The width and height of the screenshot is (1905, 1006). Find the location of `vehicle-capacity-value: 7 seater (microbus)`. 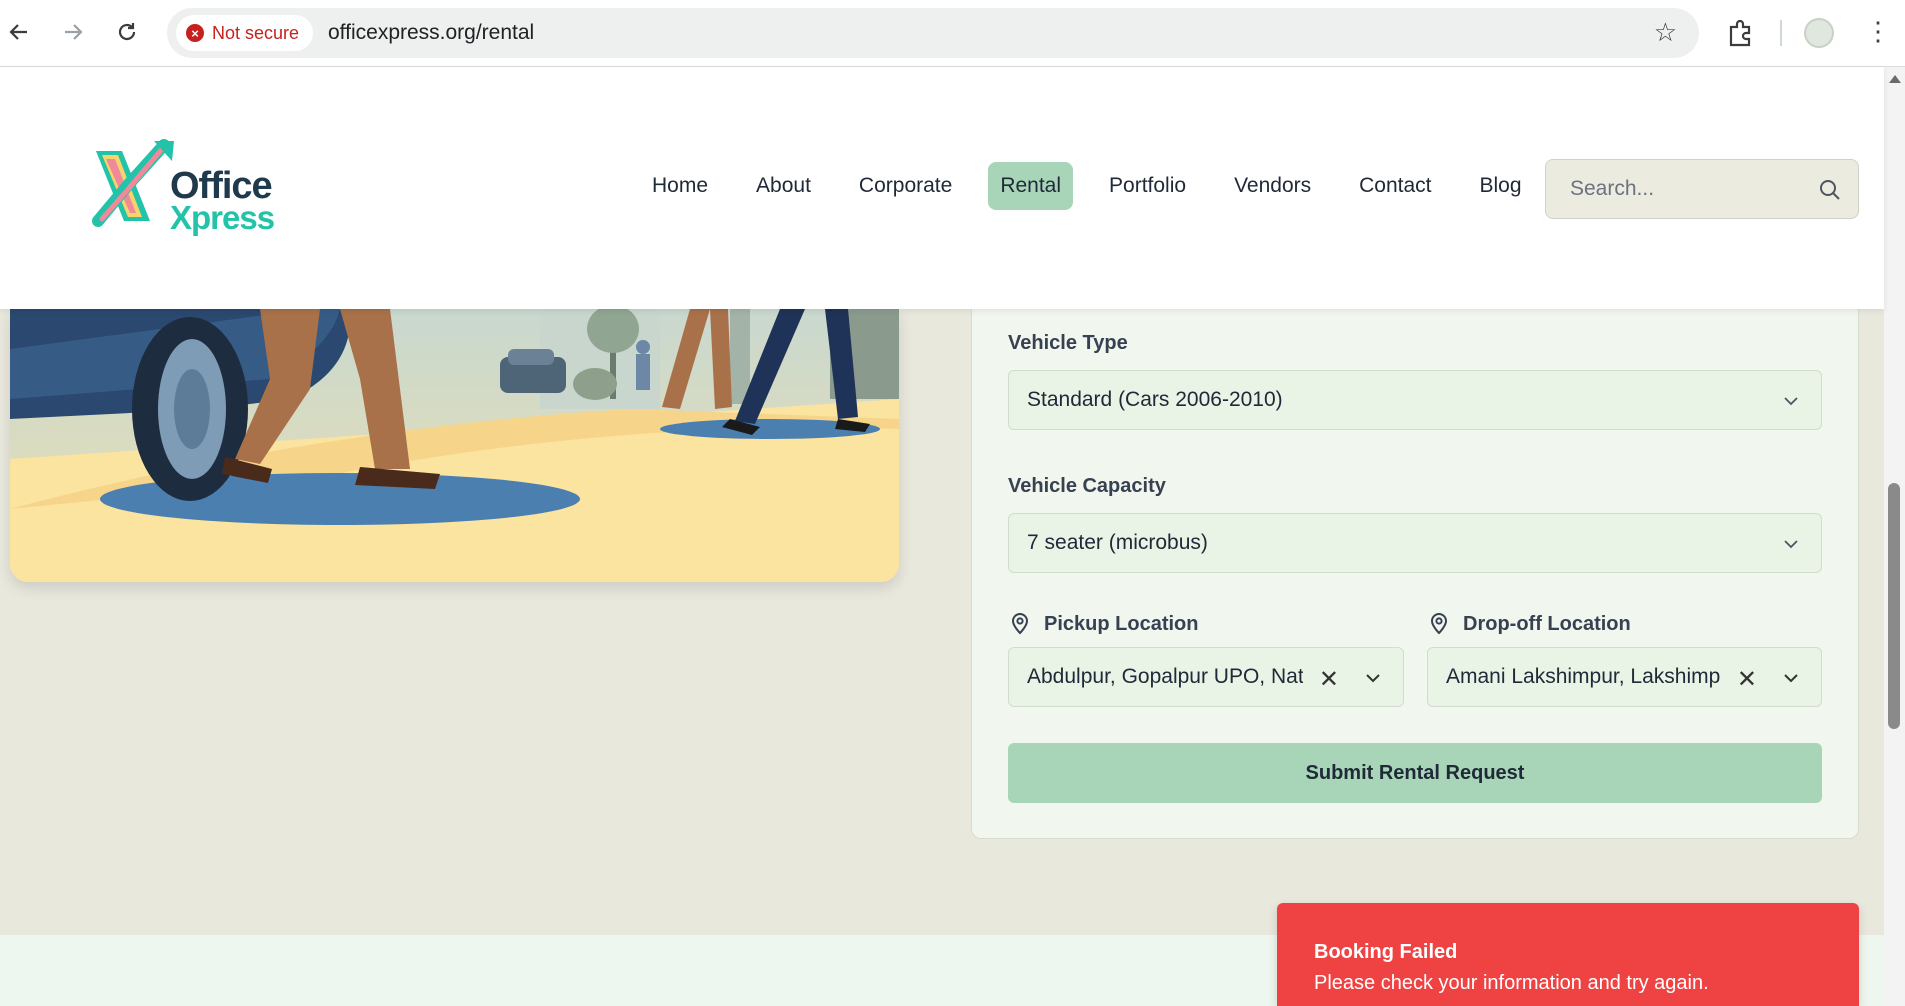

vehicle-capacity-value: 7 seater (microbus) is located at coordinates (1117, 542).